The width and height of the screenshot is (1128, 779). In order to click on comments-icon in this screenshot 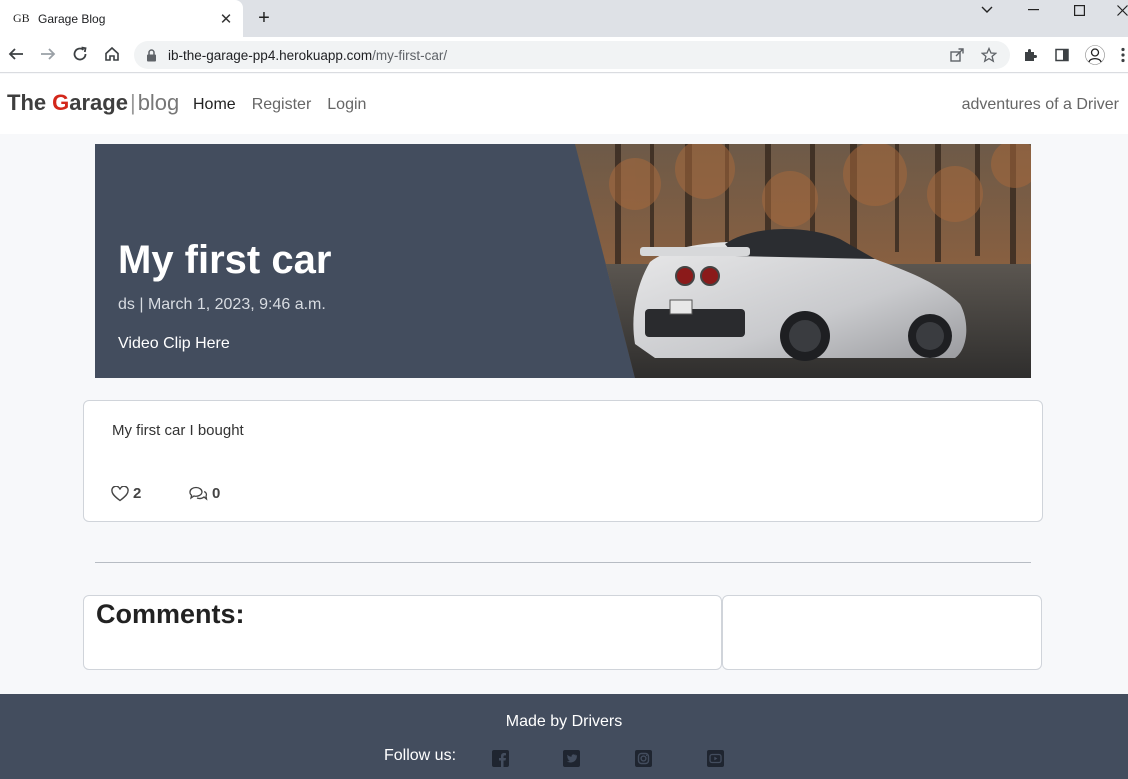, I will do `click(198, 493)`.